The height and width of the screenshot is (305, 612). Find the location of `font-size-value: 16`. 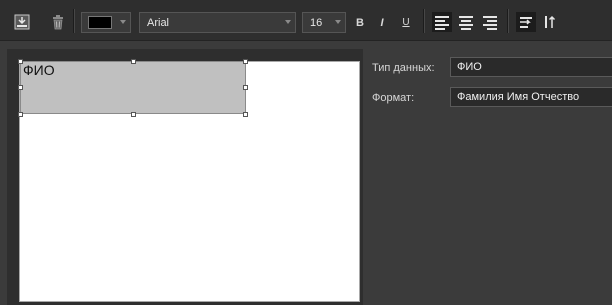

font-size-value: 16 is located at coordinates (316, 22).